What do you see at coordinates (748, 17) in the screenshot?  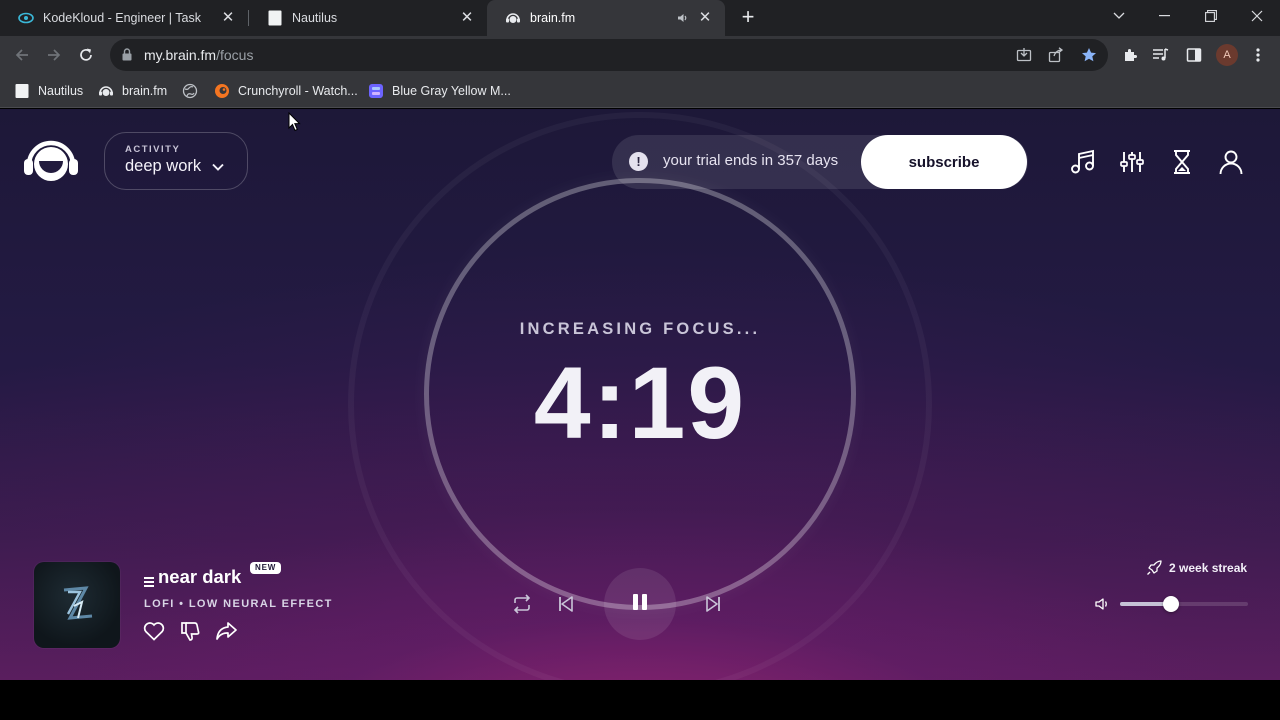 I see `new-tab-button: +` at bounding box center [748, 17].